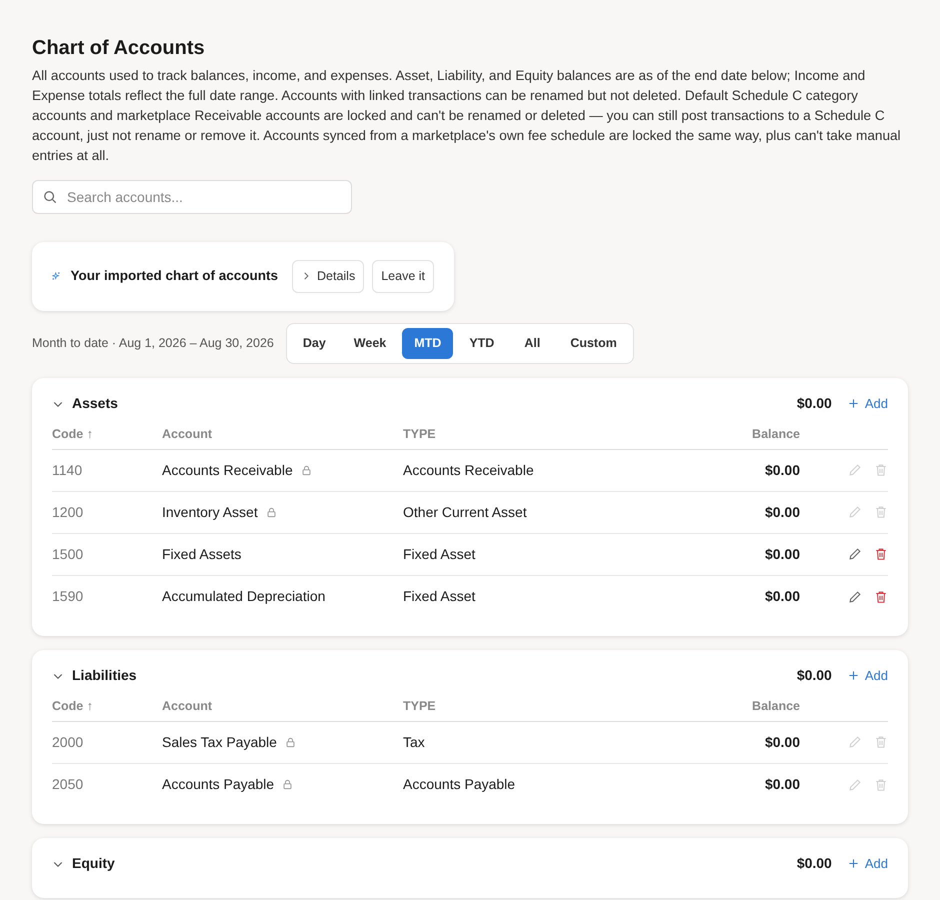 This screenshot has width=940, height=900. Describe the element at coordinates (153, 343) in the screenshot. I see `date-range-label: Month to date · Aug 1, 2026 – Aug 30, 2026` at that location.